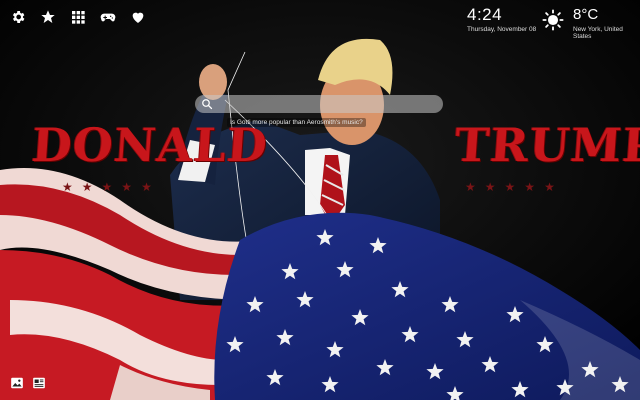 The width and height of the screenshot is (640, 400). What do you see at coordinates (108, 17) in the screenshot?
I see `gamepad-icon` at bounding box center [108, 17].